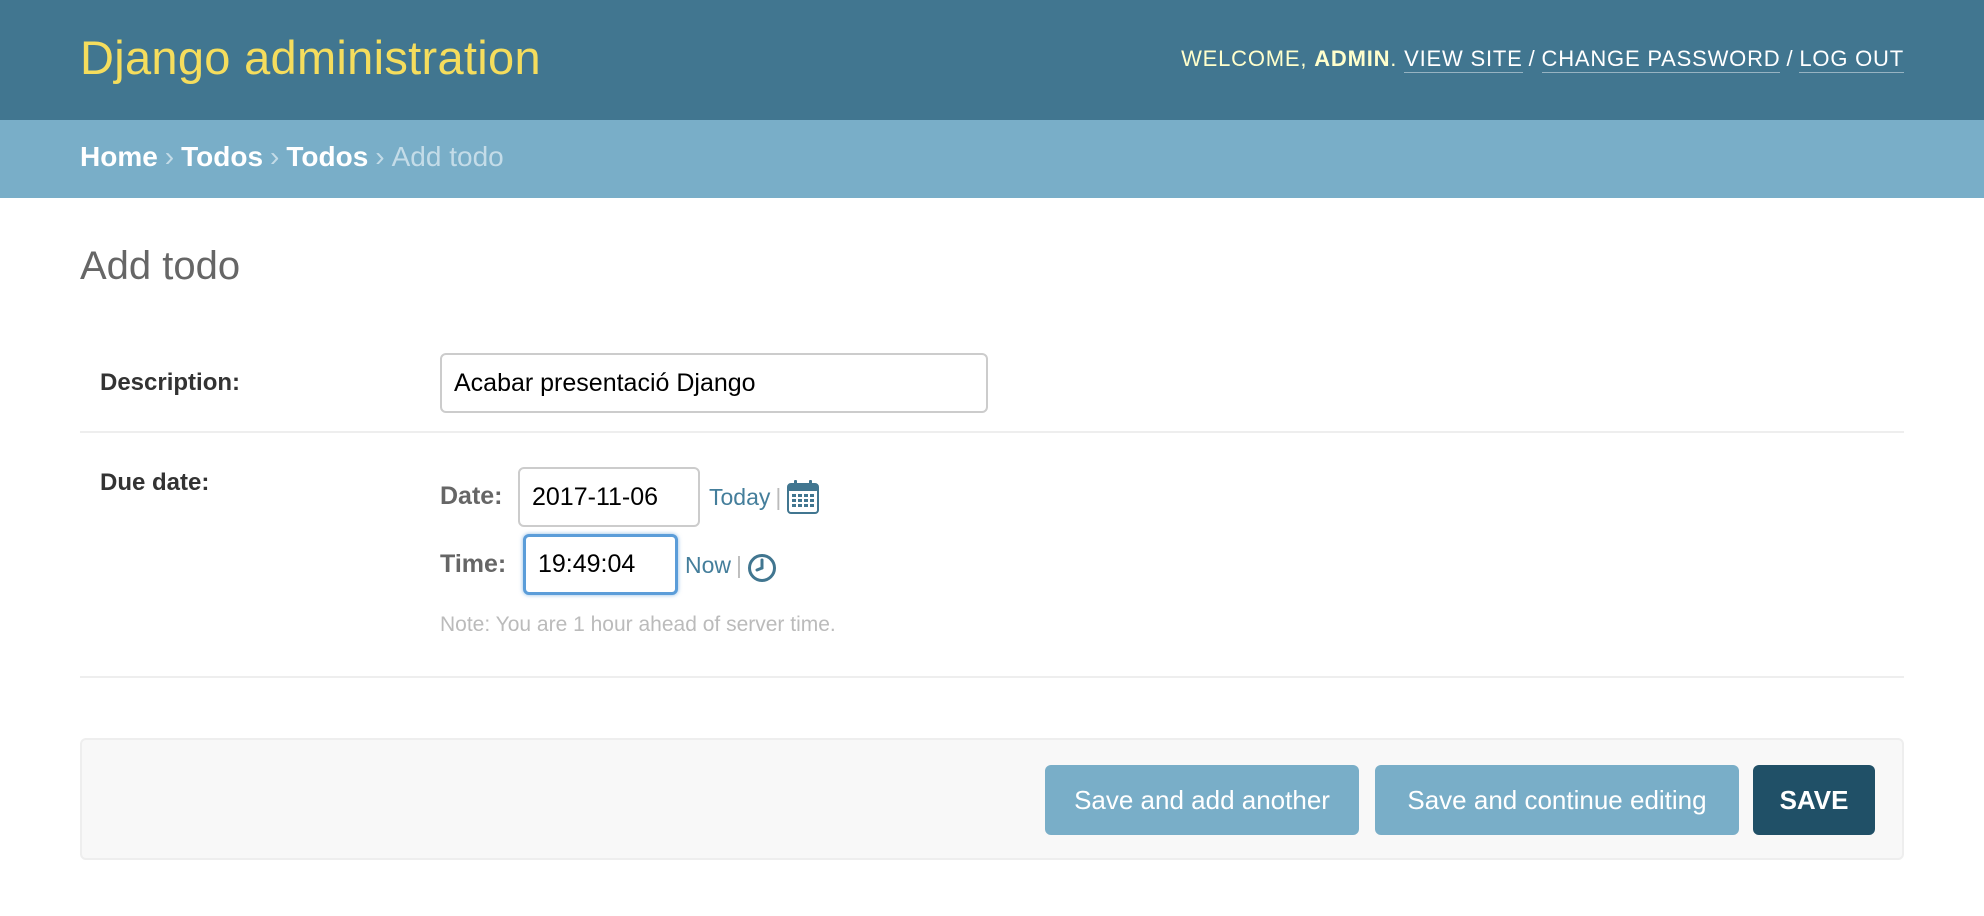  Describe the element at coordinates (310, 57) in the screenshot. I see `site-brand: Django administration` at that location.